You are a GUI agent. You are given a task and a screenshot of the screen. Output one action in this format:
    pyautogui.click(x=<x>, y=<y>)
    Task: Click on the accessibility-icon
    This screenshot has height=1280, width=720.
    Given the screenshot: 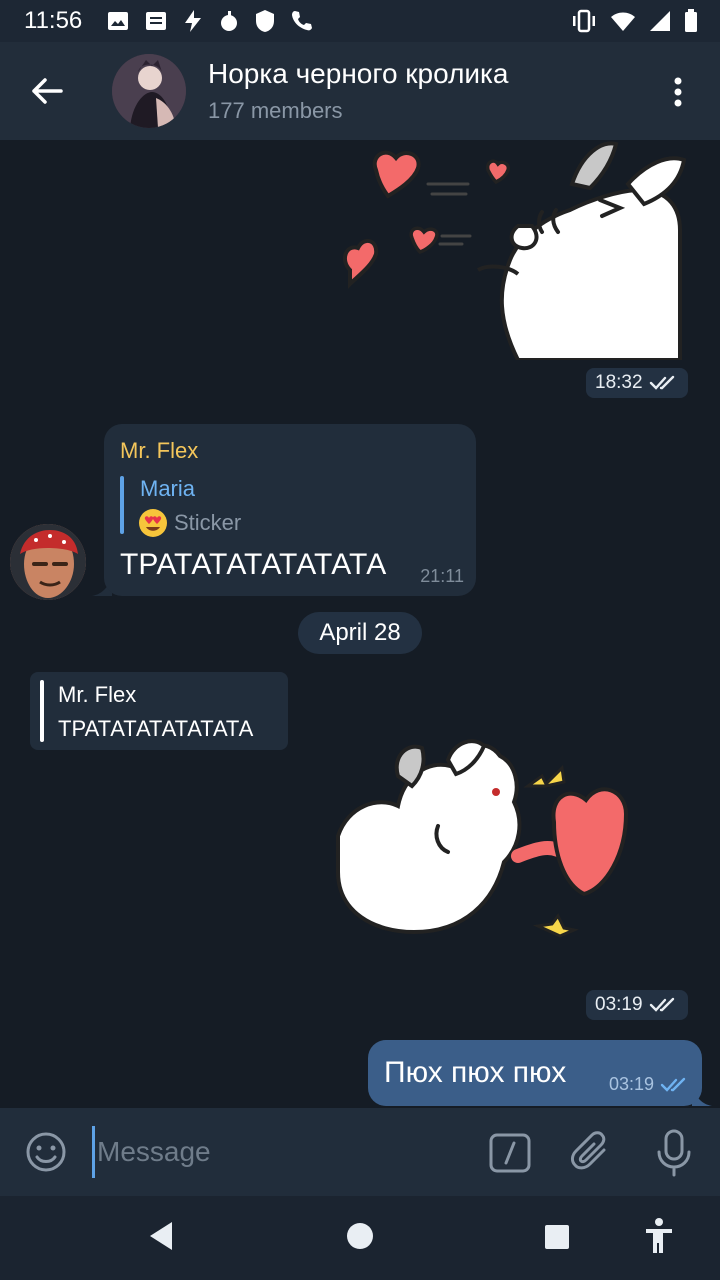 What is the action you would take?
    pyautogui.click(x=659, y=1236)
    